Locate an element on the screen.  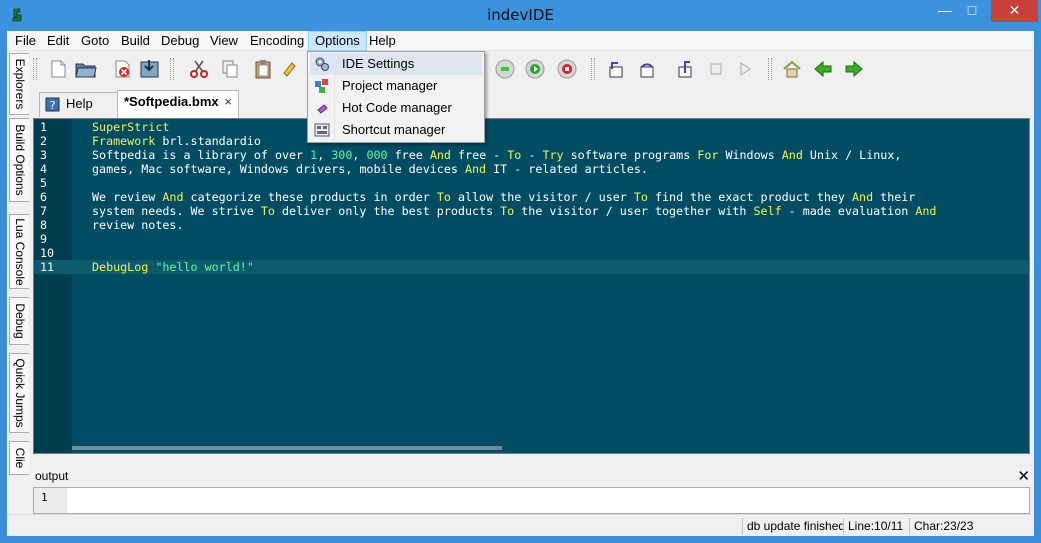
file-tabs: ? Help *Softpedia.bmx × is located at coordinates (532, 103).